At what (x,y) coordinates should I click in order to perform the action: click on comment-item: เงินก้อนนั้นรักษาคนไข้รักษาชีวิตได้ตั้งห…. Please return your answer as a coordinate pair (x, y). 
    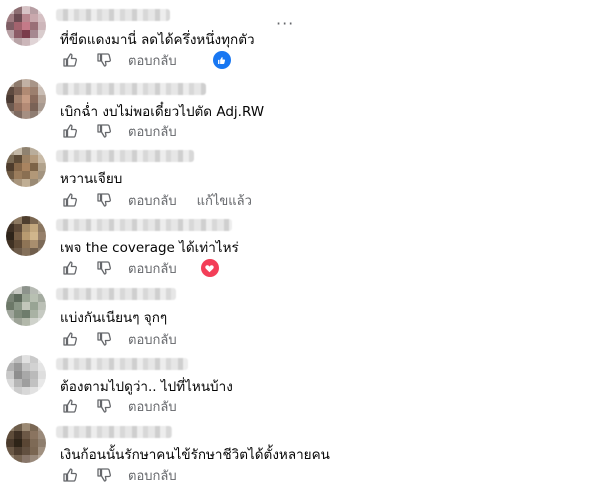
    Looking at the image, I should click on (300, 454).